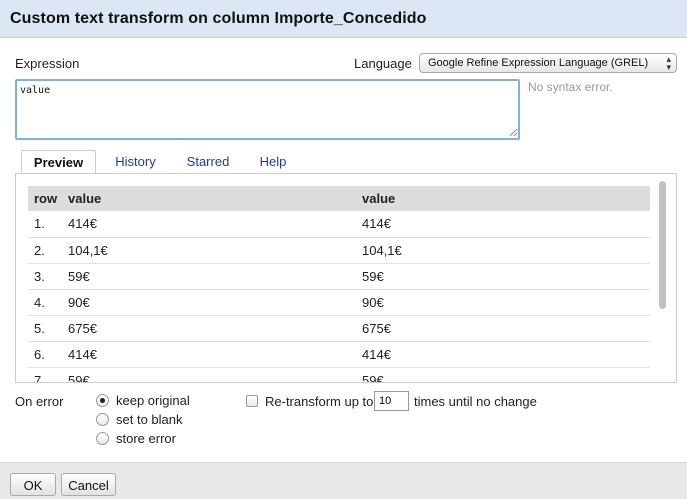 This screenshot has width=687, height=499. Describe the element at coordinates (88, 484) in the screenshot. I see `cancel-button: Cancel` at that location.